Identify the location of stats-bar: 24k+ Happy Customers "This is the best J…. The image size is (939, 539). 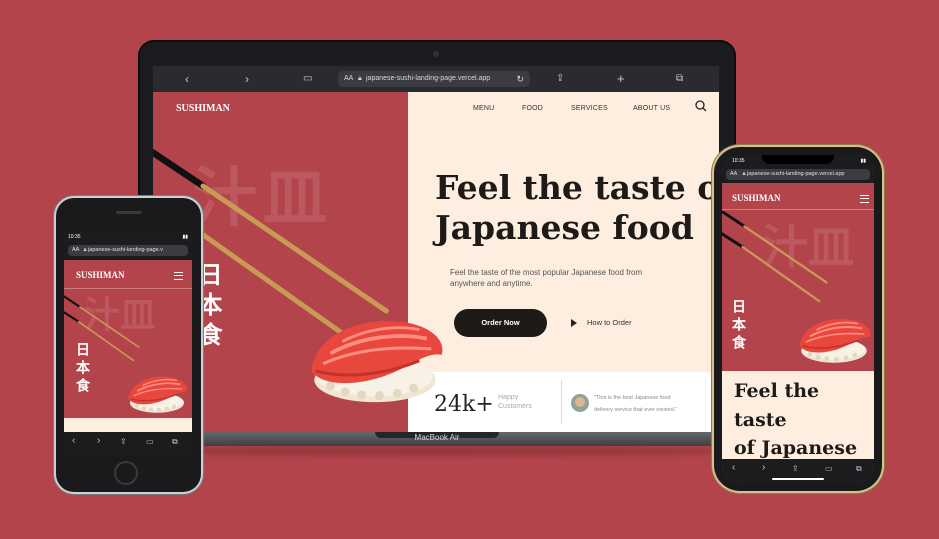
(563, 402).